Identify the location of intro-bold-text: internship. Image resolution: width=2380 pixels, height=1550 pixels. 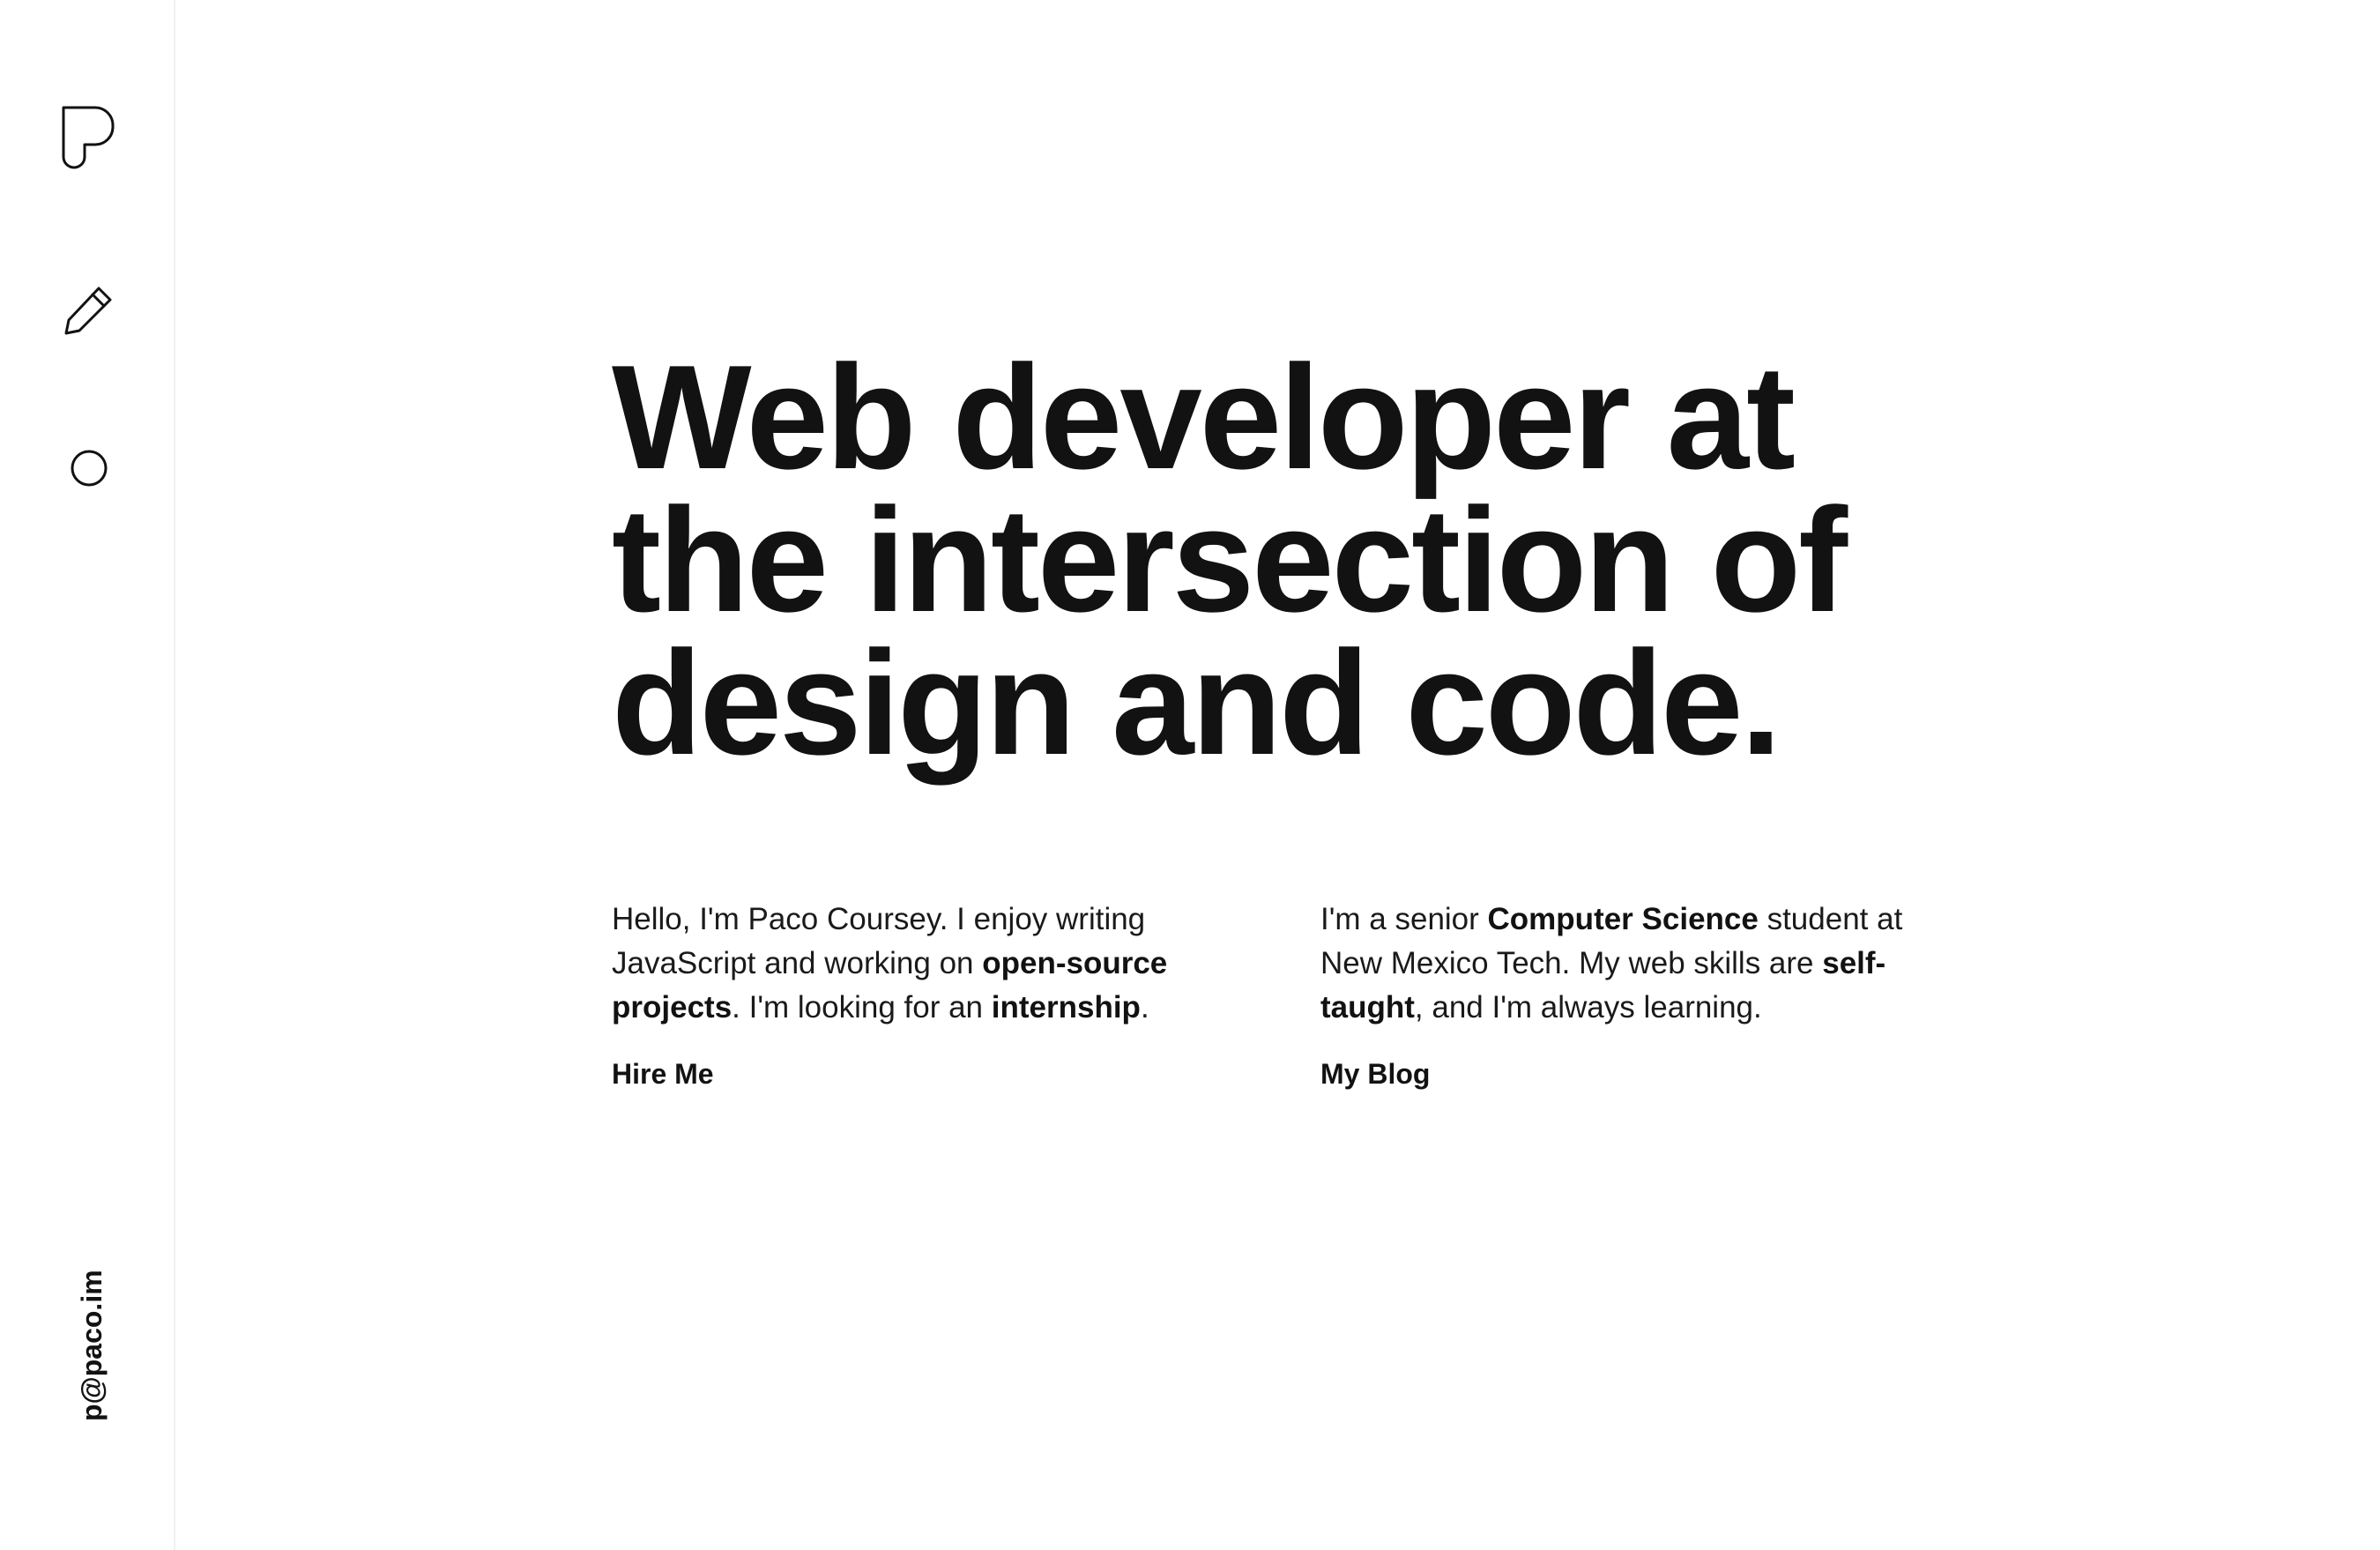
(1066, 1008).